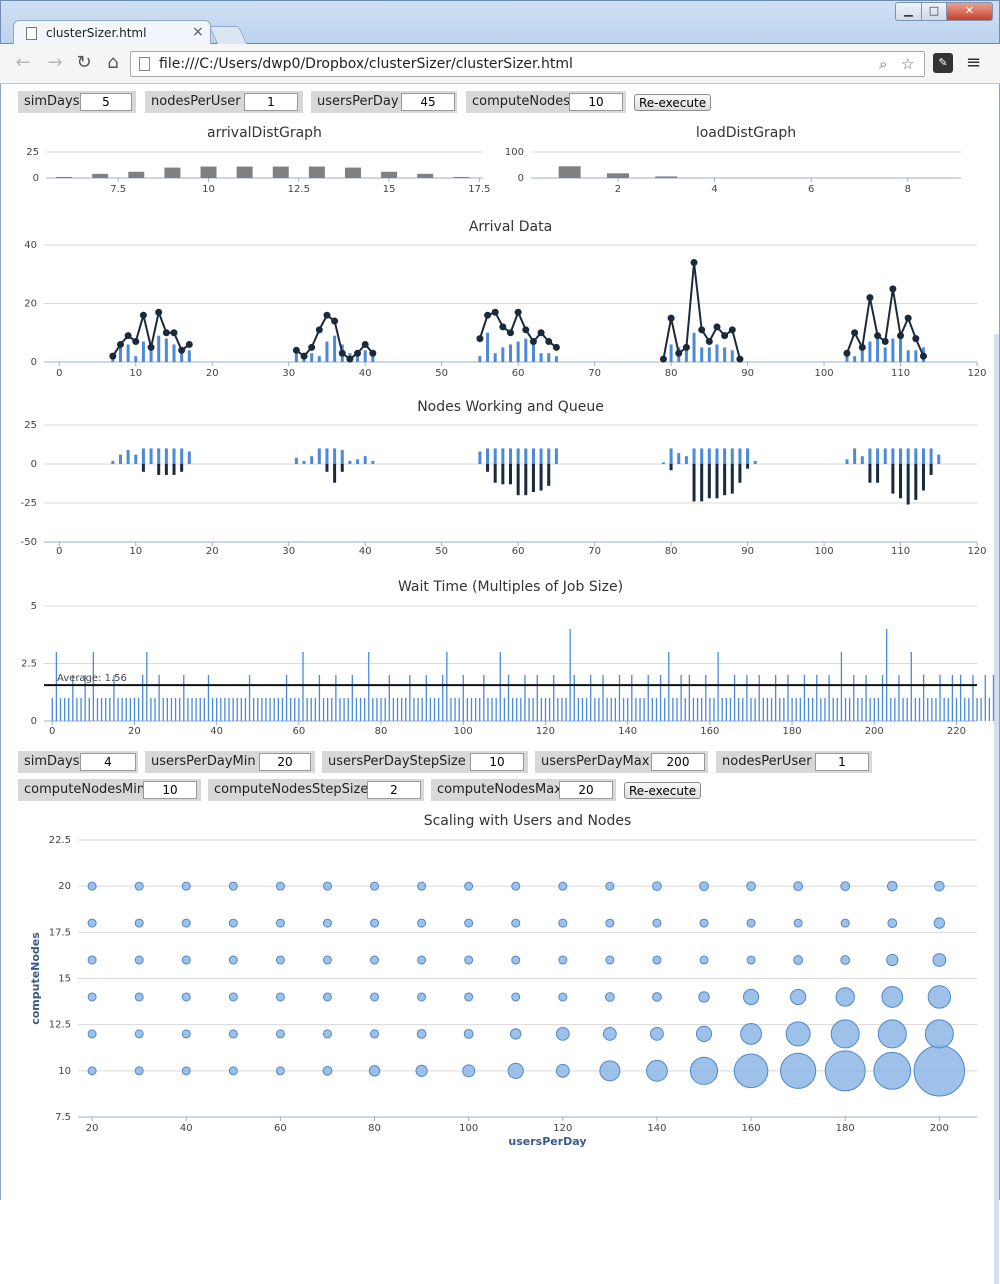  Describe the element at coordinates (488, 468) in the screenshot. I see `queue-bar` at that location.